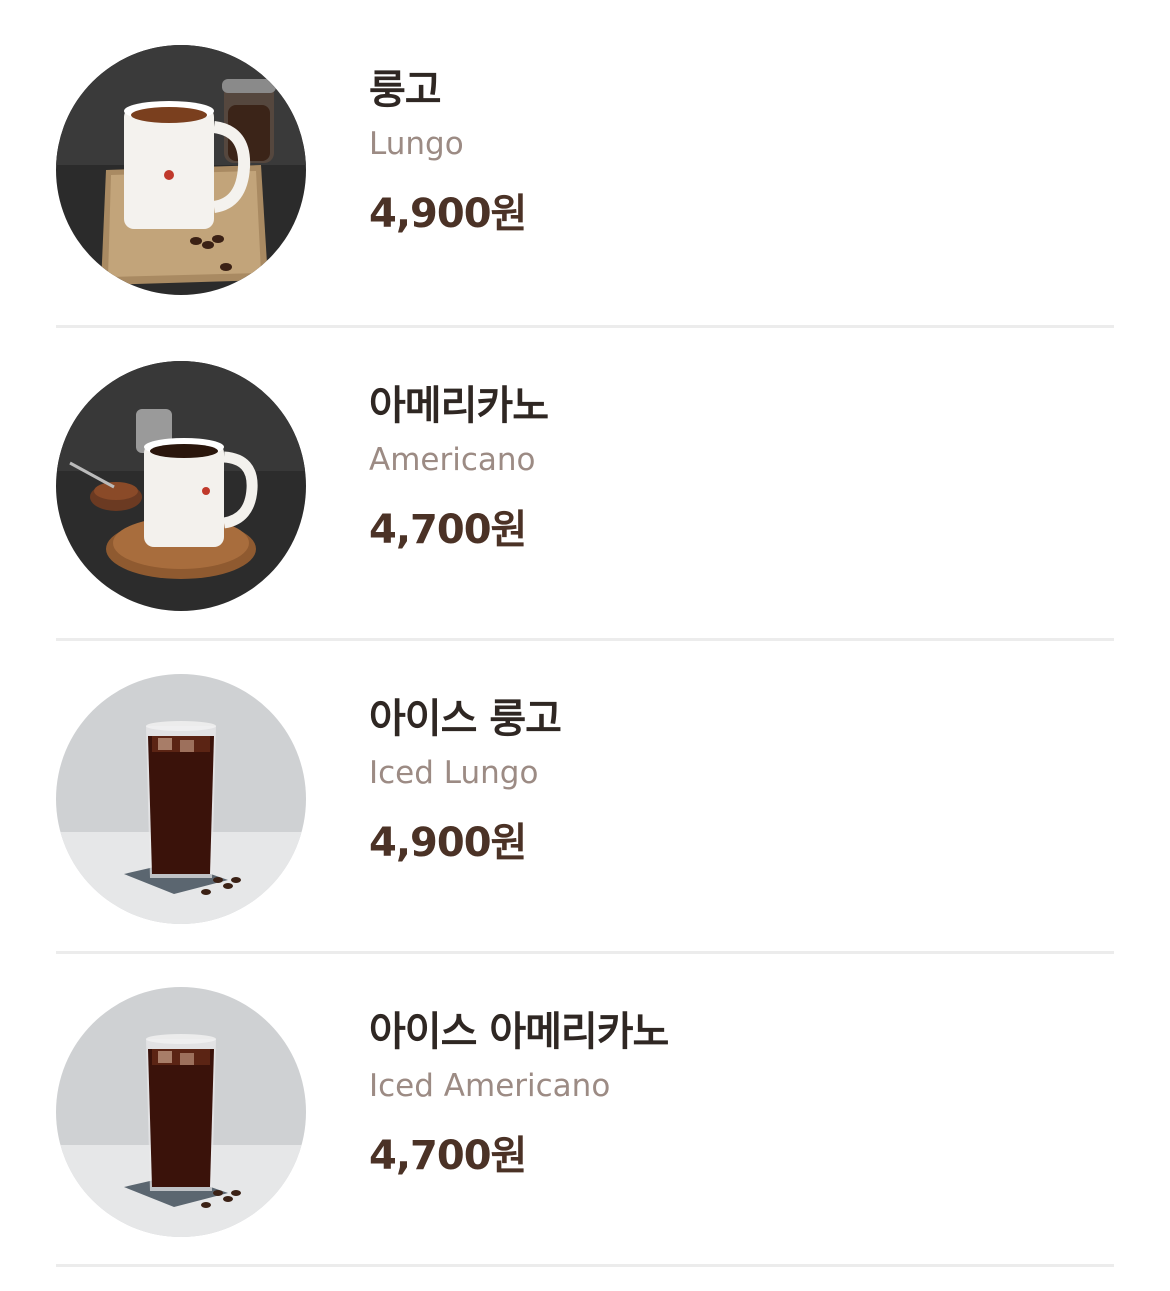  Describe the element at coordinates (452, 460) in the screenshot. I see `item-name-english: Americano` at that location.